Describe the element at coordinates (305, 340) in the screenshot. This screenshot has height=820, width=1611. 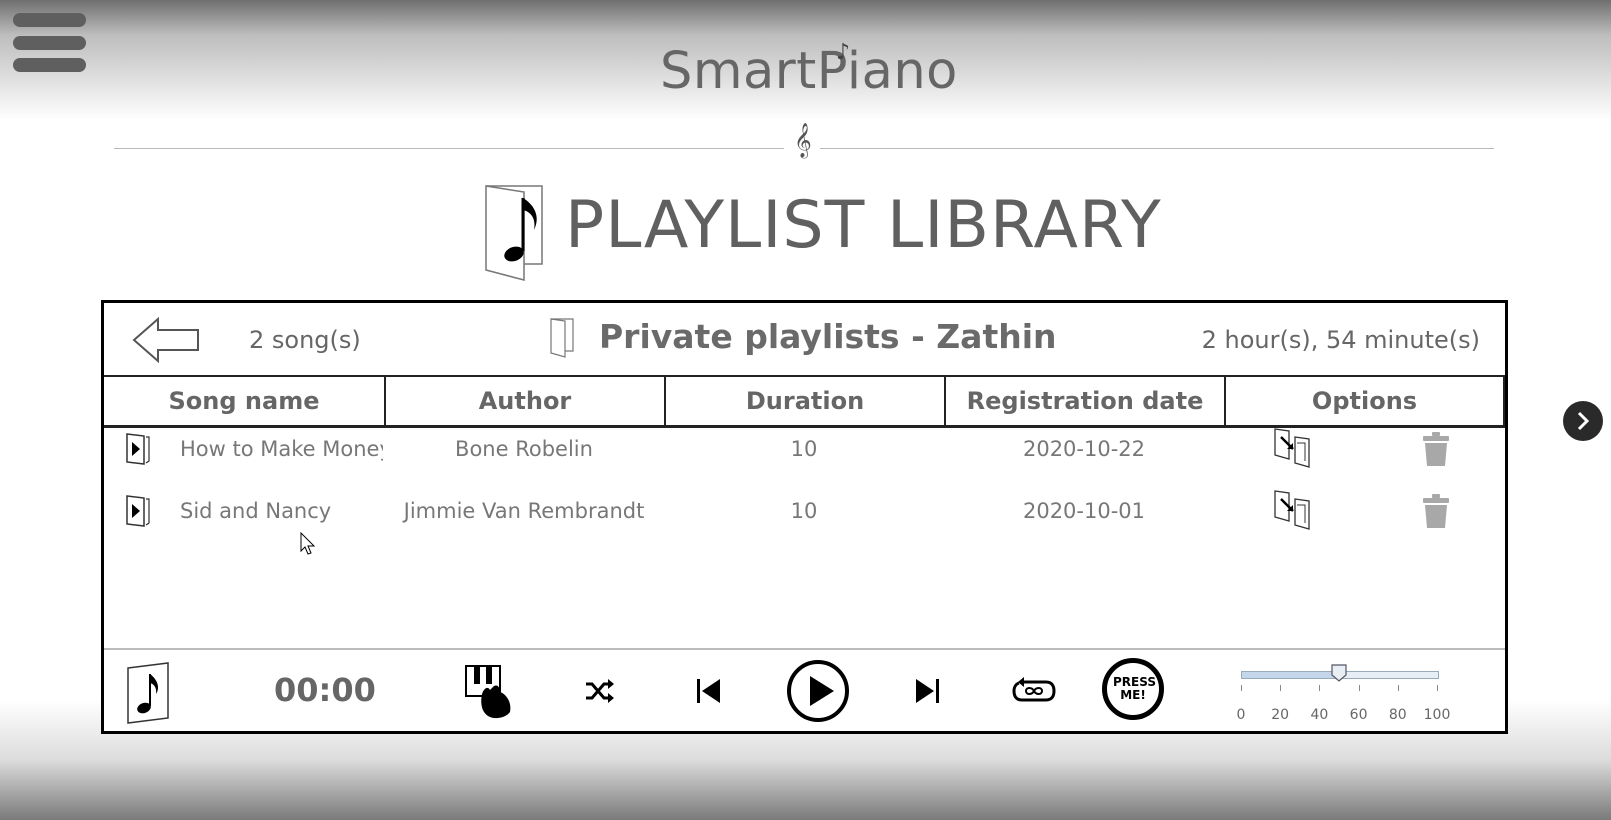
I see `song-count: 2 song(s)` at that location.